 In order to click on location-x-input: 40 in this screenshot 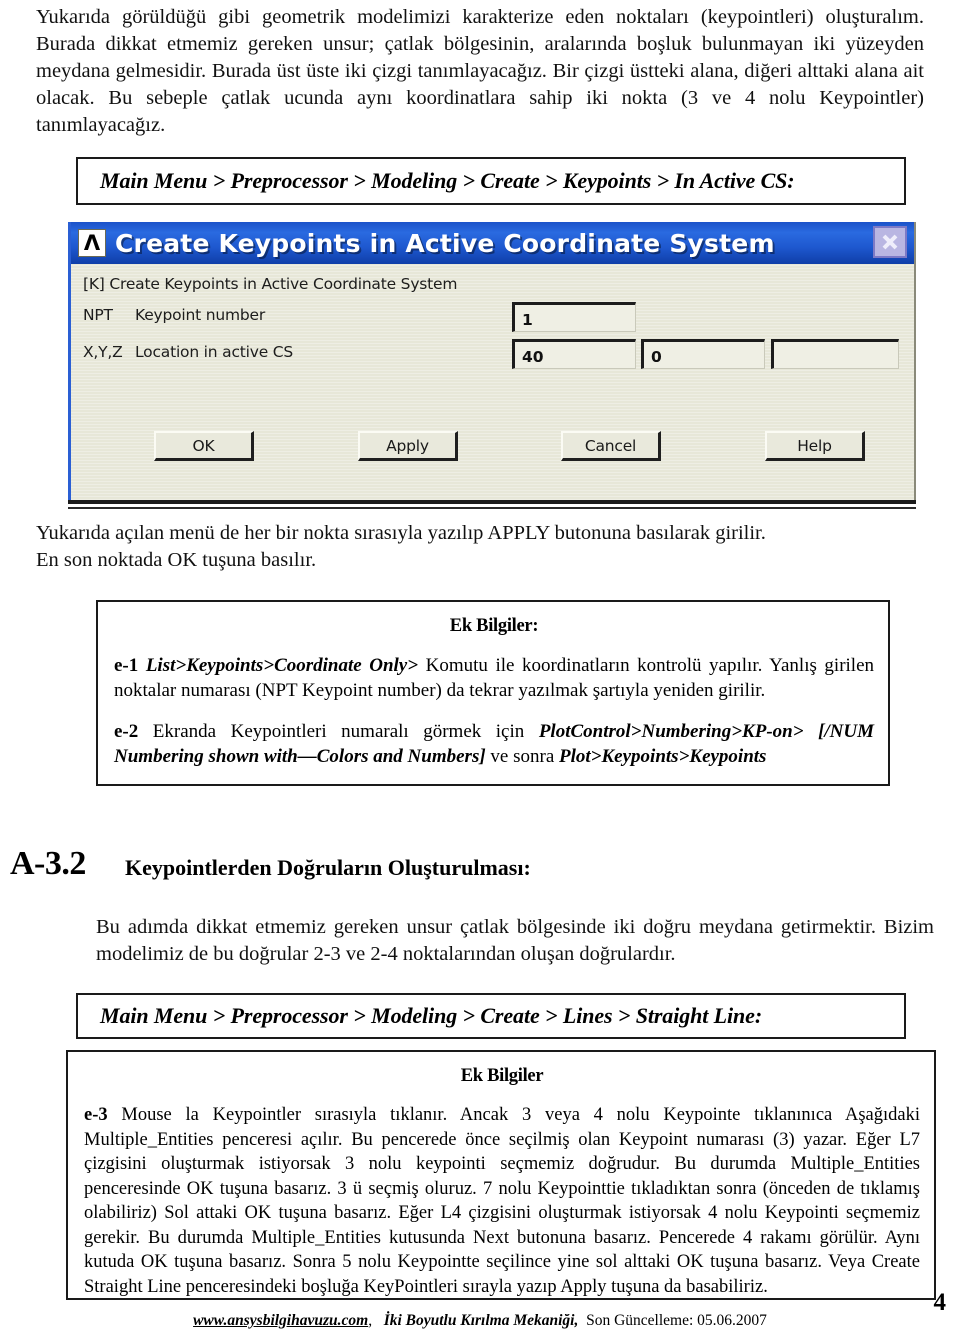, I will do `click(574, 354)`.